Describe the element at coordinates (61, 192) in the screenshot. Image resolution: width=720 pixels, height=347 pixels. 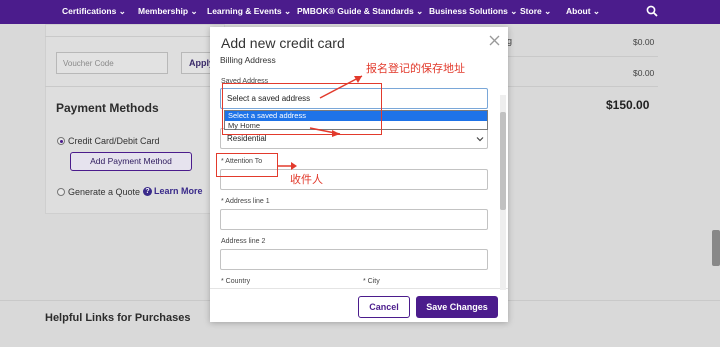
I see `generate-quote-radio` at that location.